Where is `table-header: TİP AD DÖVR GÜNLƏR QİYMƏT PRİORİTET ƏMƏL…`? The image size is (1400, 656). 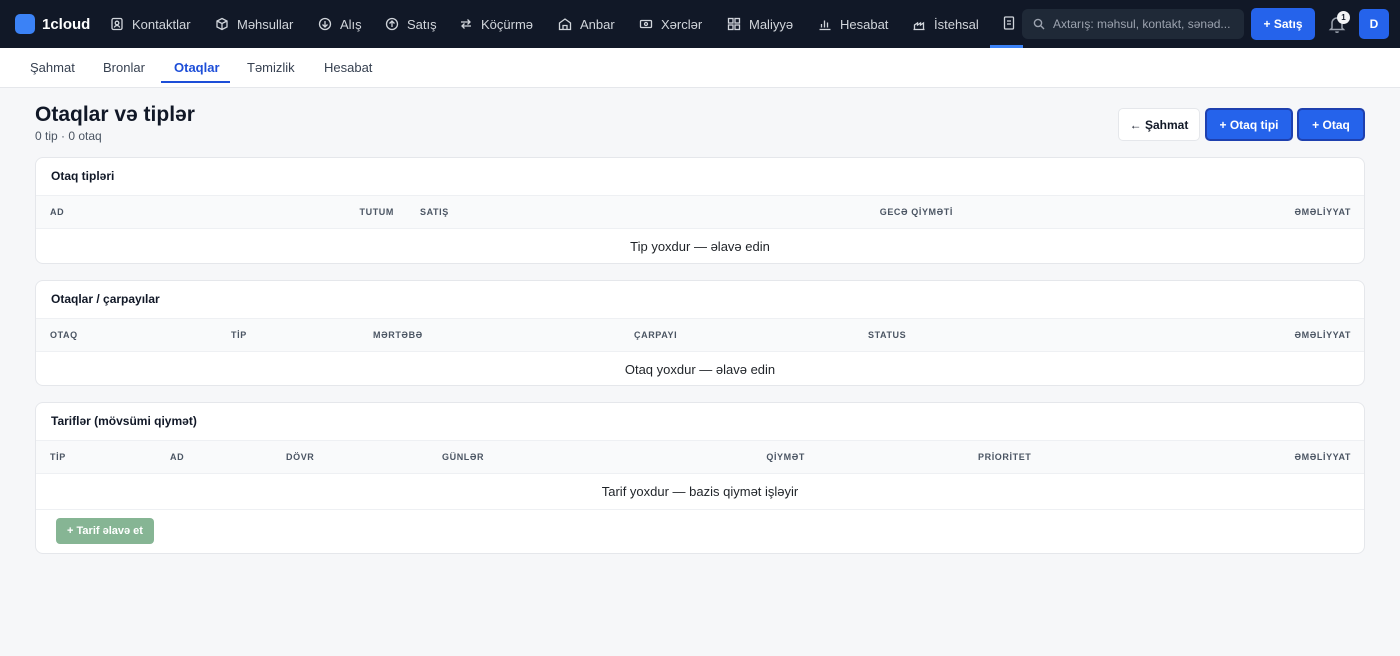 table-header: TİP AD DÖVR GÜNLƏR QİYMƏT PRİORİTET ƏMƏL… is located at coordinates (700, 457).